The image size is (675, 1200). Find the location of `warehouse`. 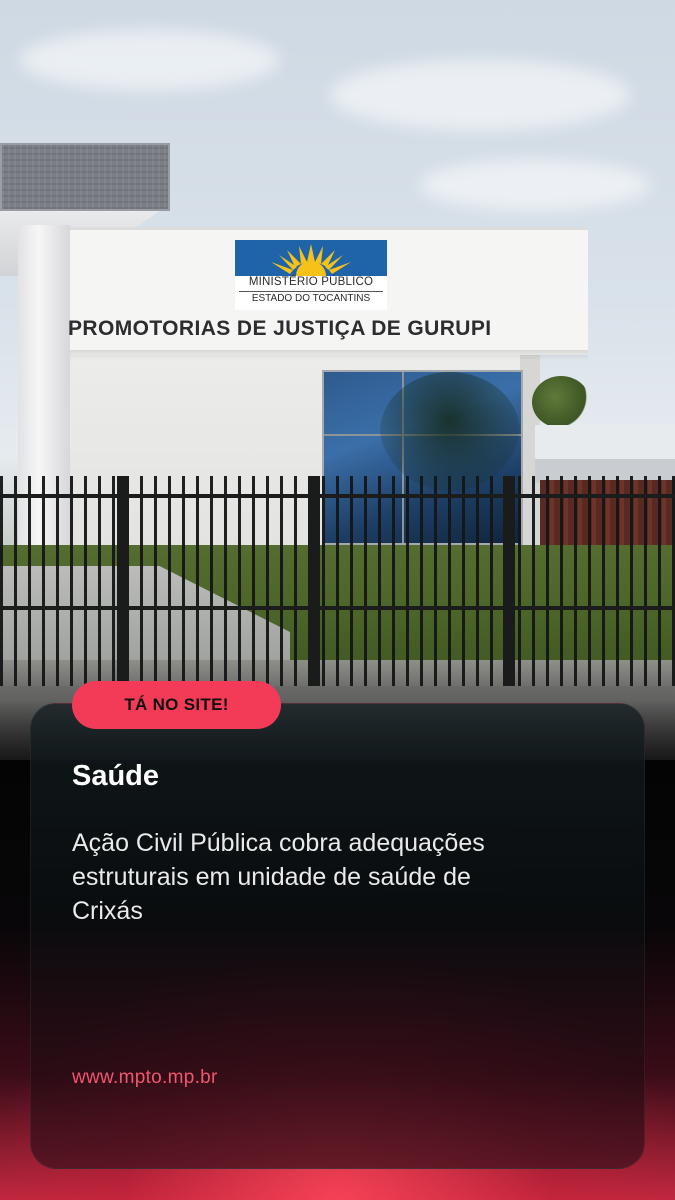

warehouse is located at coordinates (605, 454).